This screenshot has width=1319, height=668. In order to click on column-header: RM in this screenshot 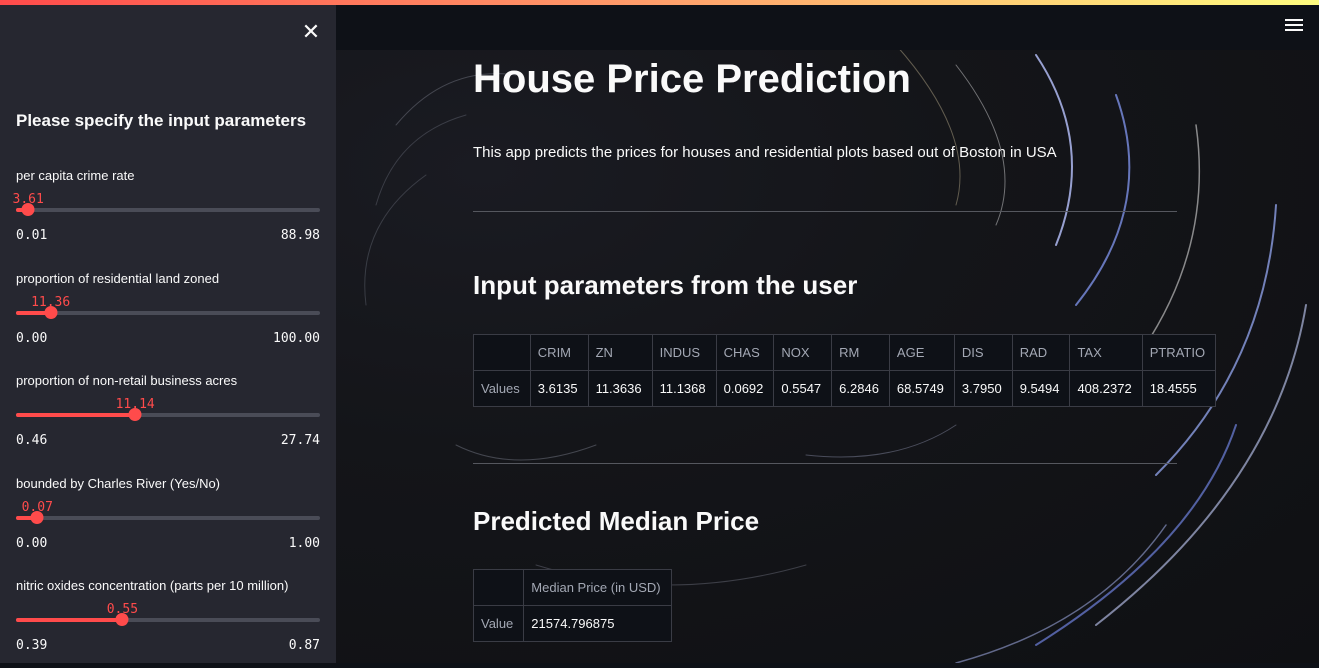, I will do `click(860, 352)`.